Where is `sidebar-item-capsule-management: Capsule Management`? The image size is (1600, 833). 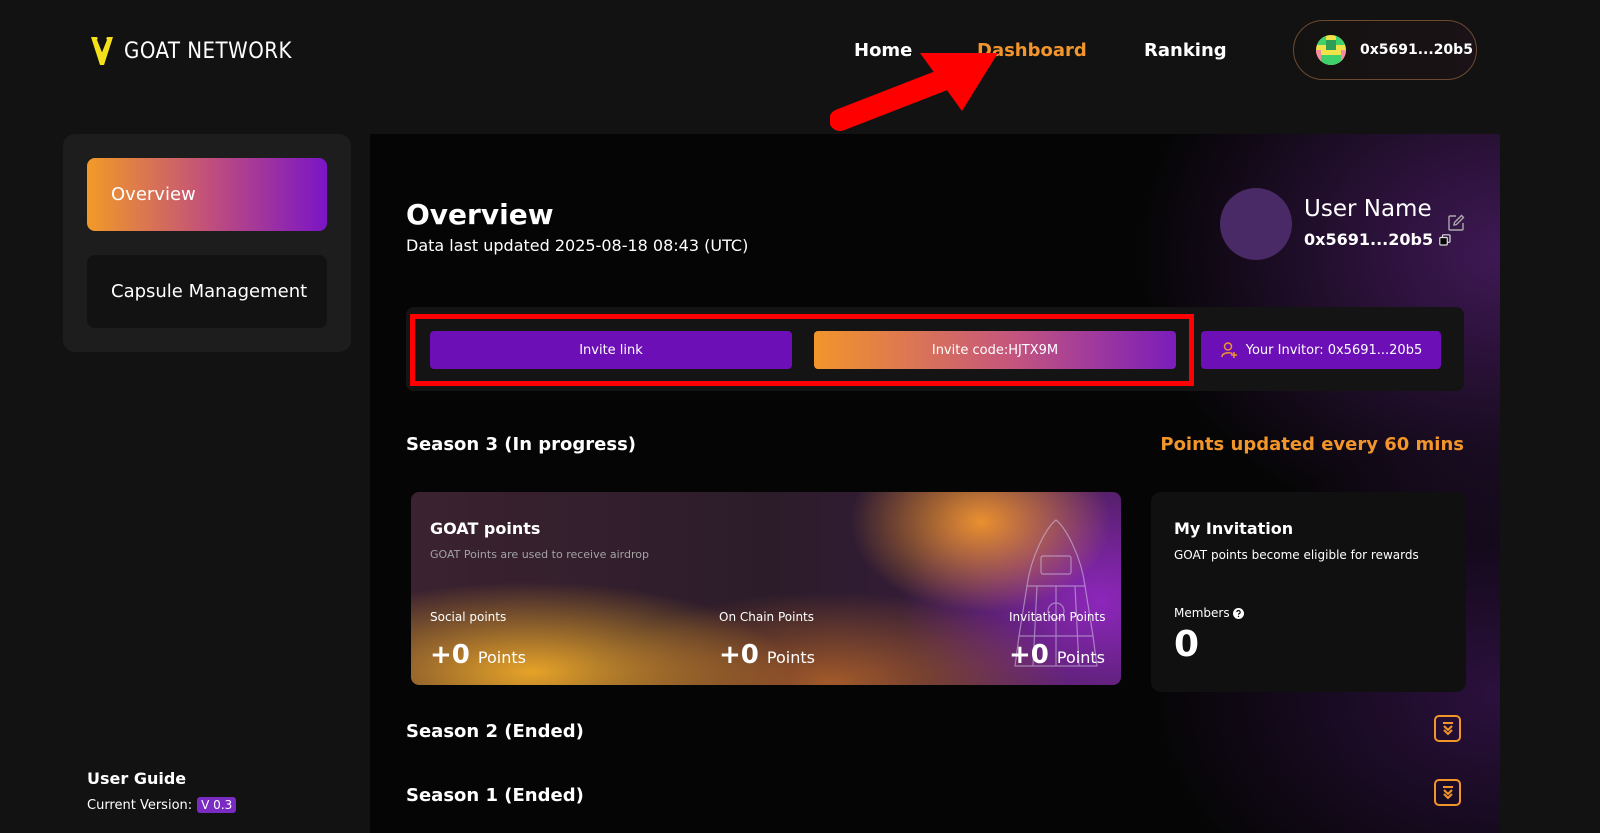
sidebar-item-capsule-management: Capsule Management is located at coordinates (207, 291).